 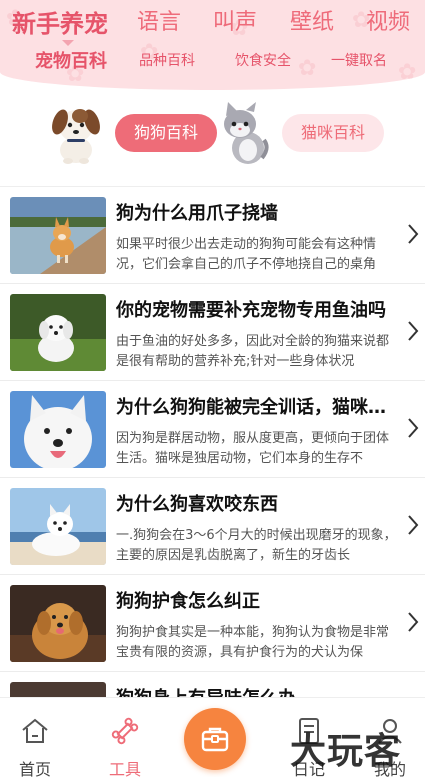 I want to click on article-summary: 因为狗是群居动物，服从度更高，更倾向于团体生活。猫咪是独居动物，它们本身的生存不, so click(x=253, y=448).